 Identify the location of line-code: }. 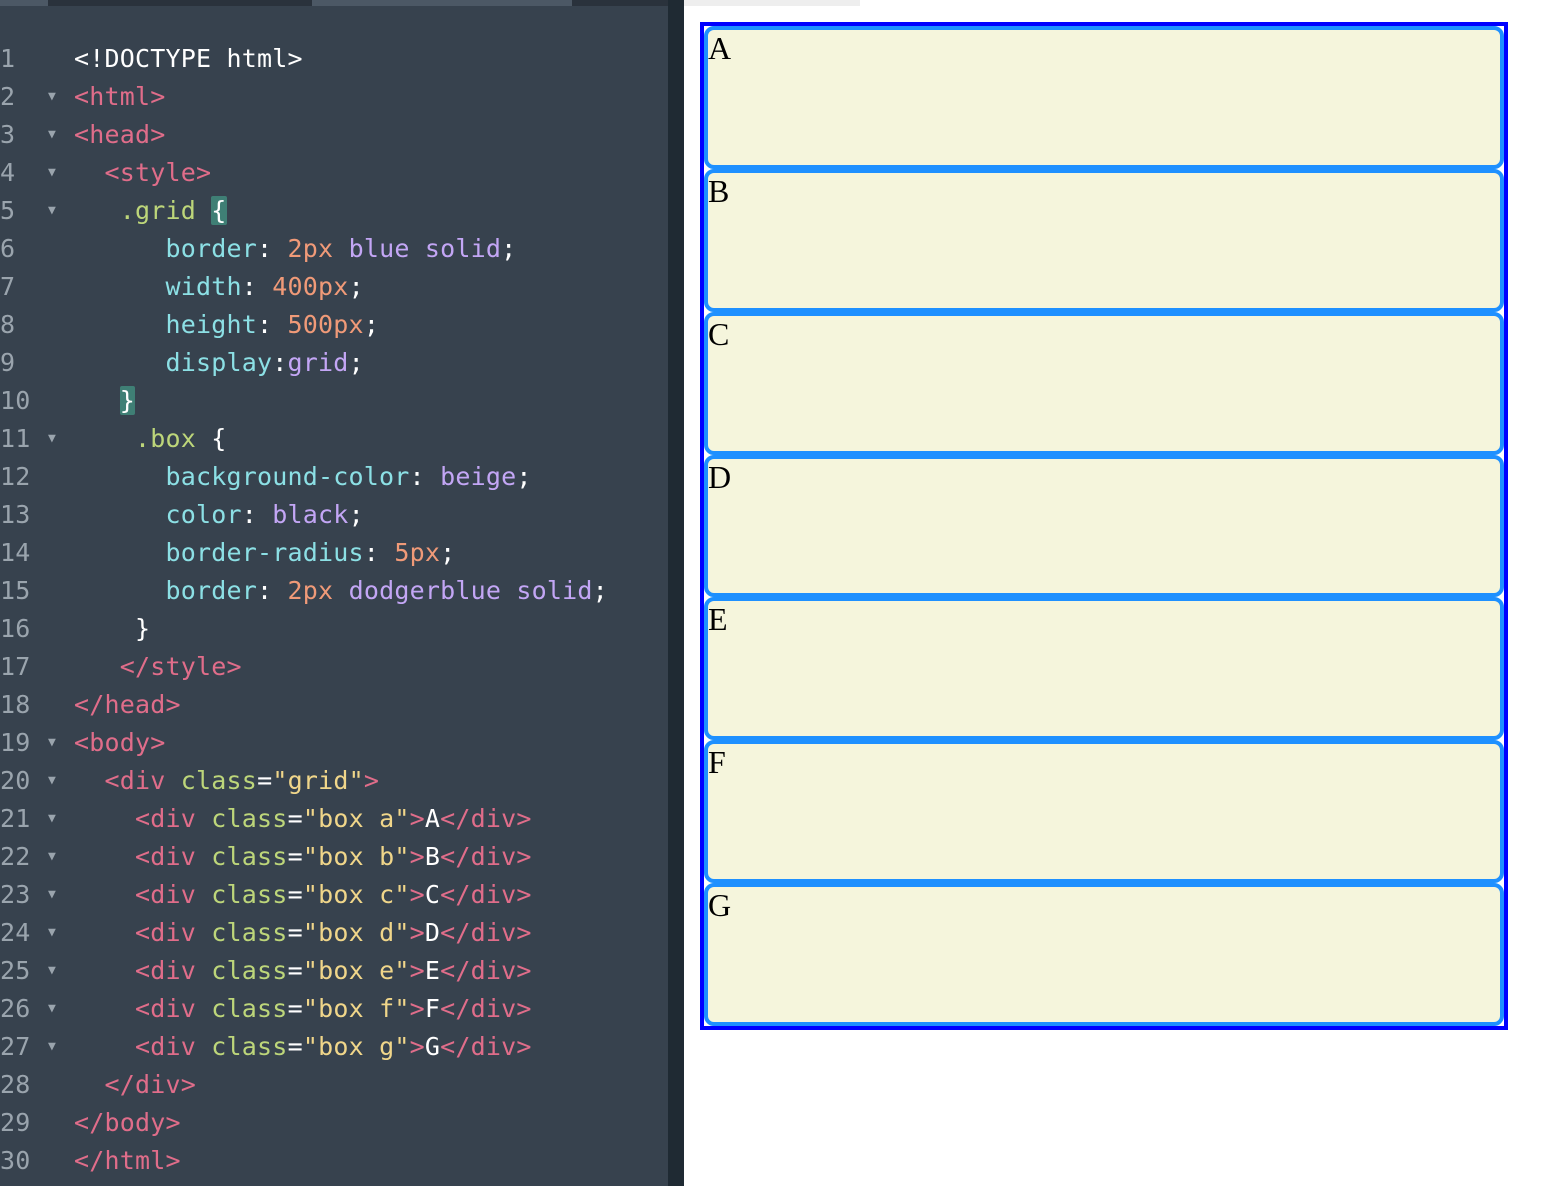
(105, 401).